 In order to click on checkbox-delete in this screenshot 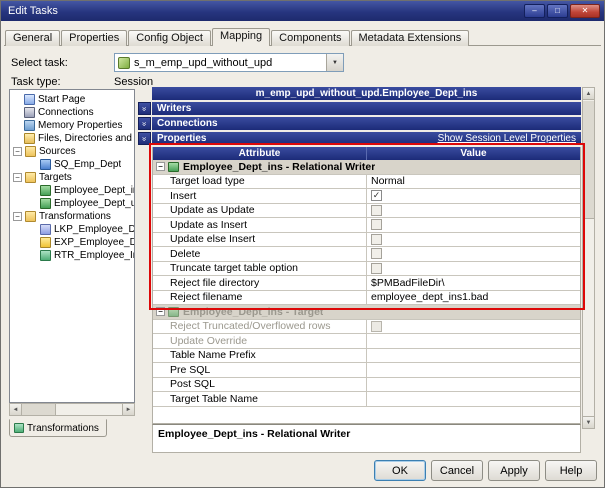, I will do `click(376, 254)`.